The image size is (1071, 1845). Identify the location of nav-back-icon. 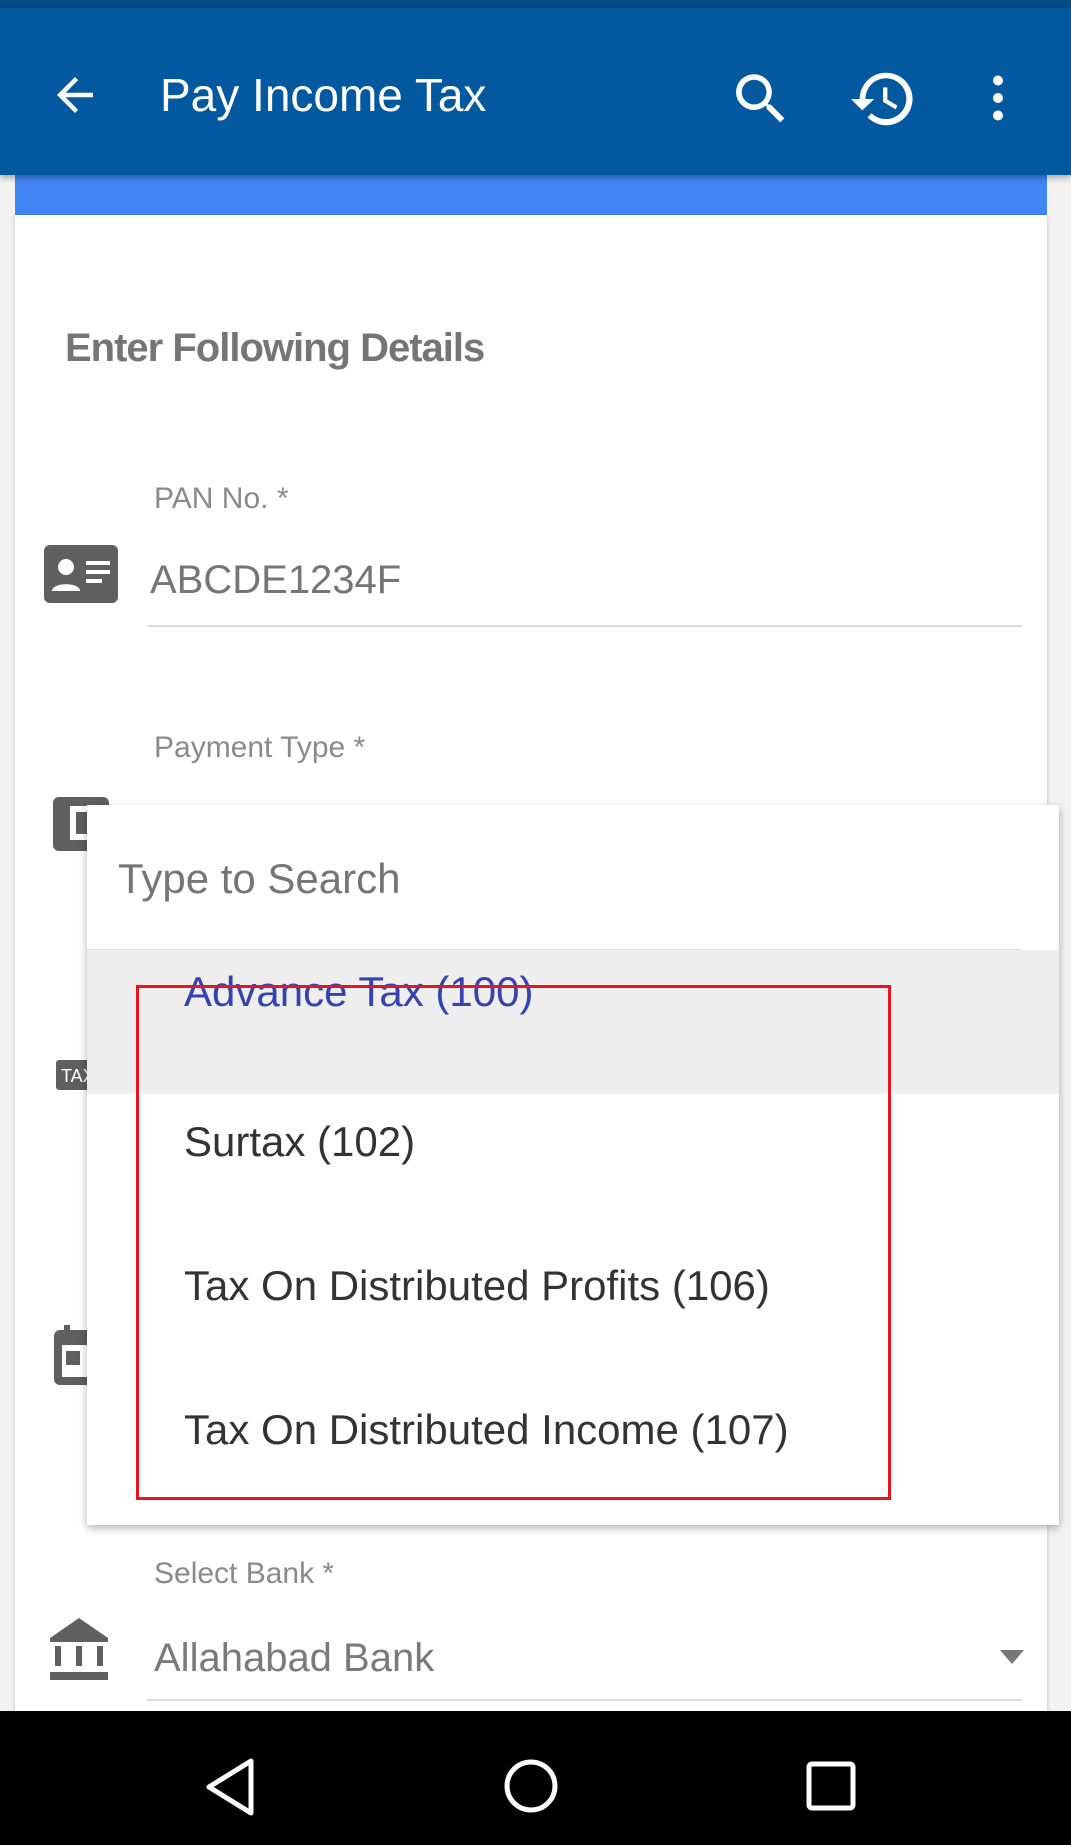
(231, 1787).